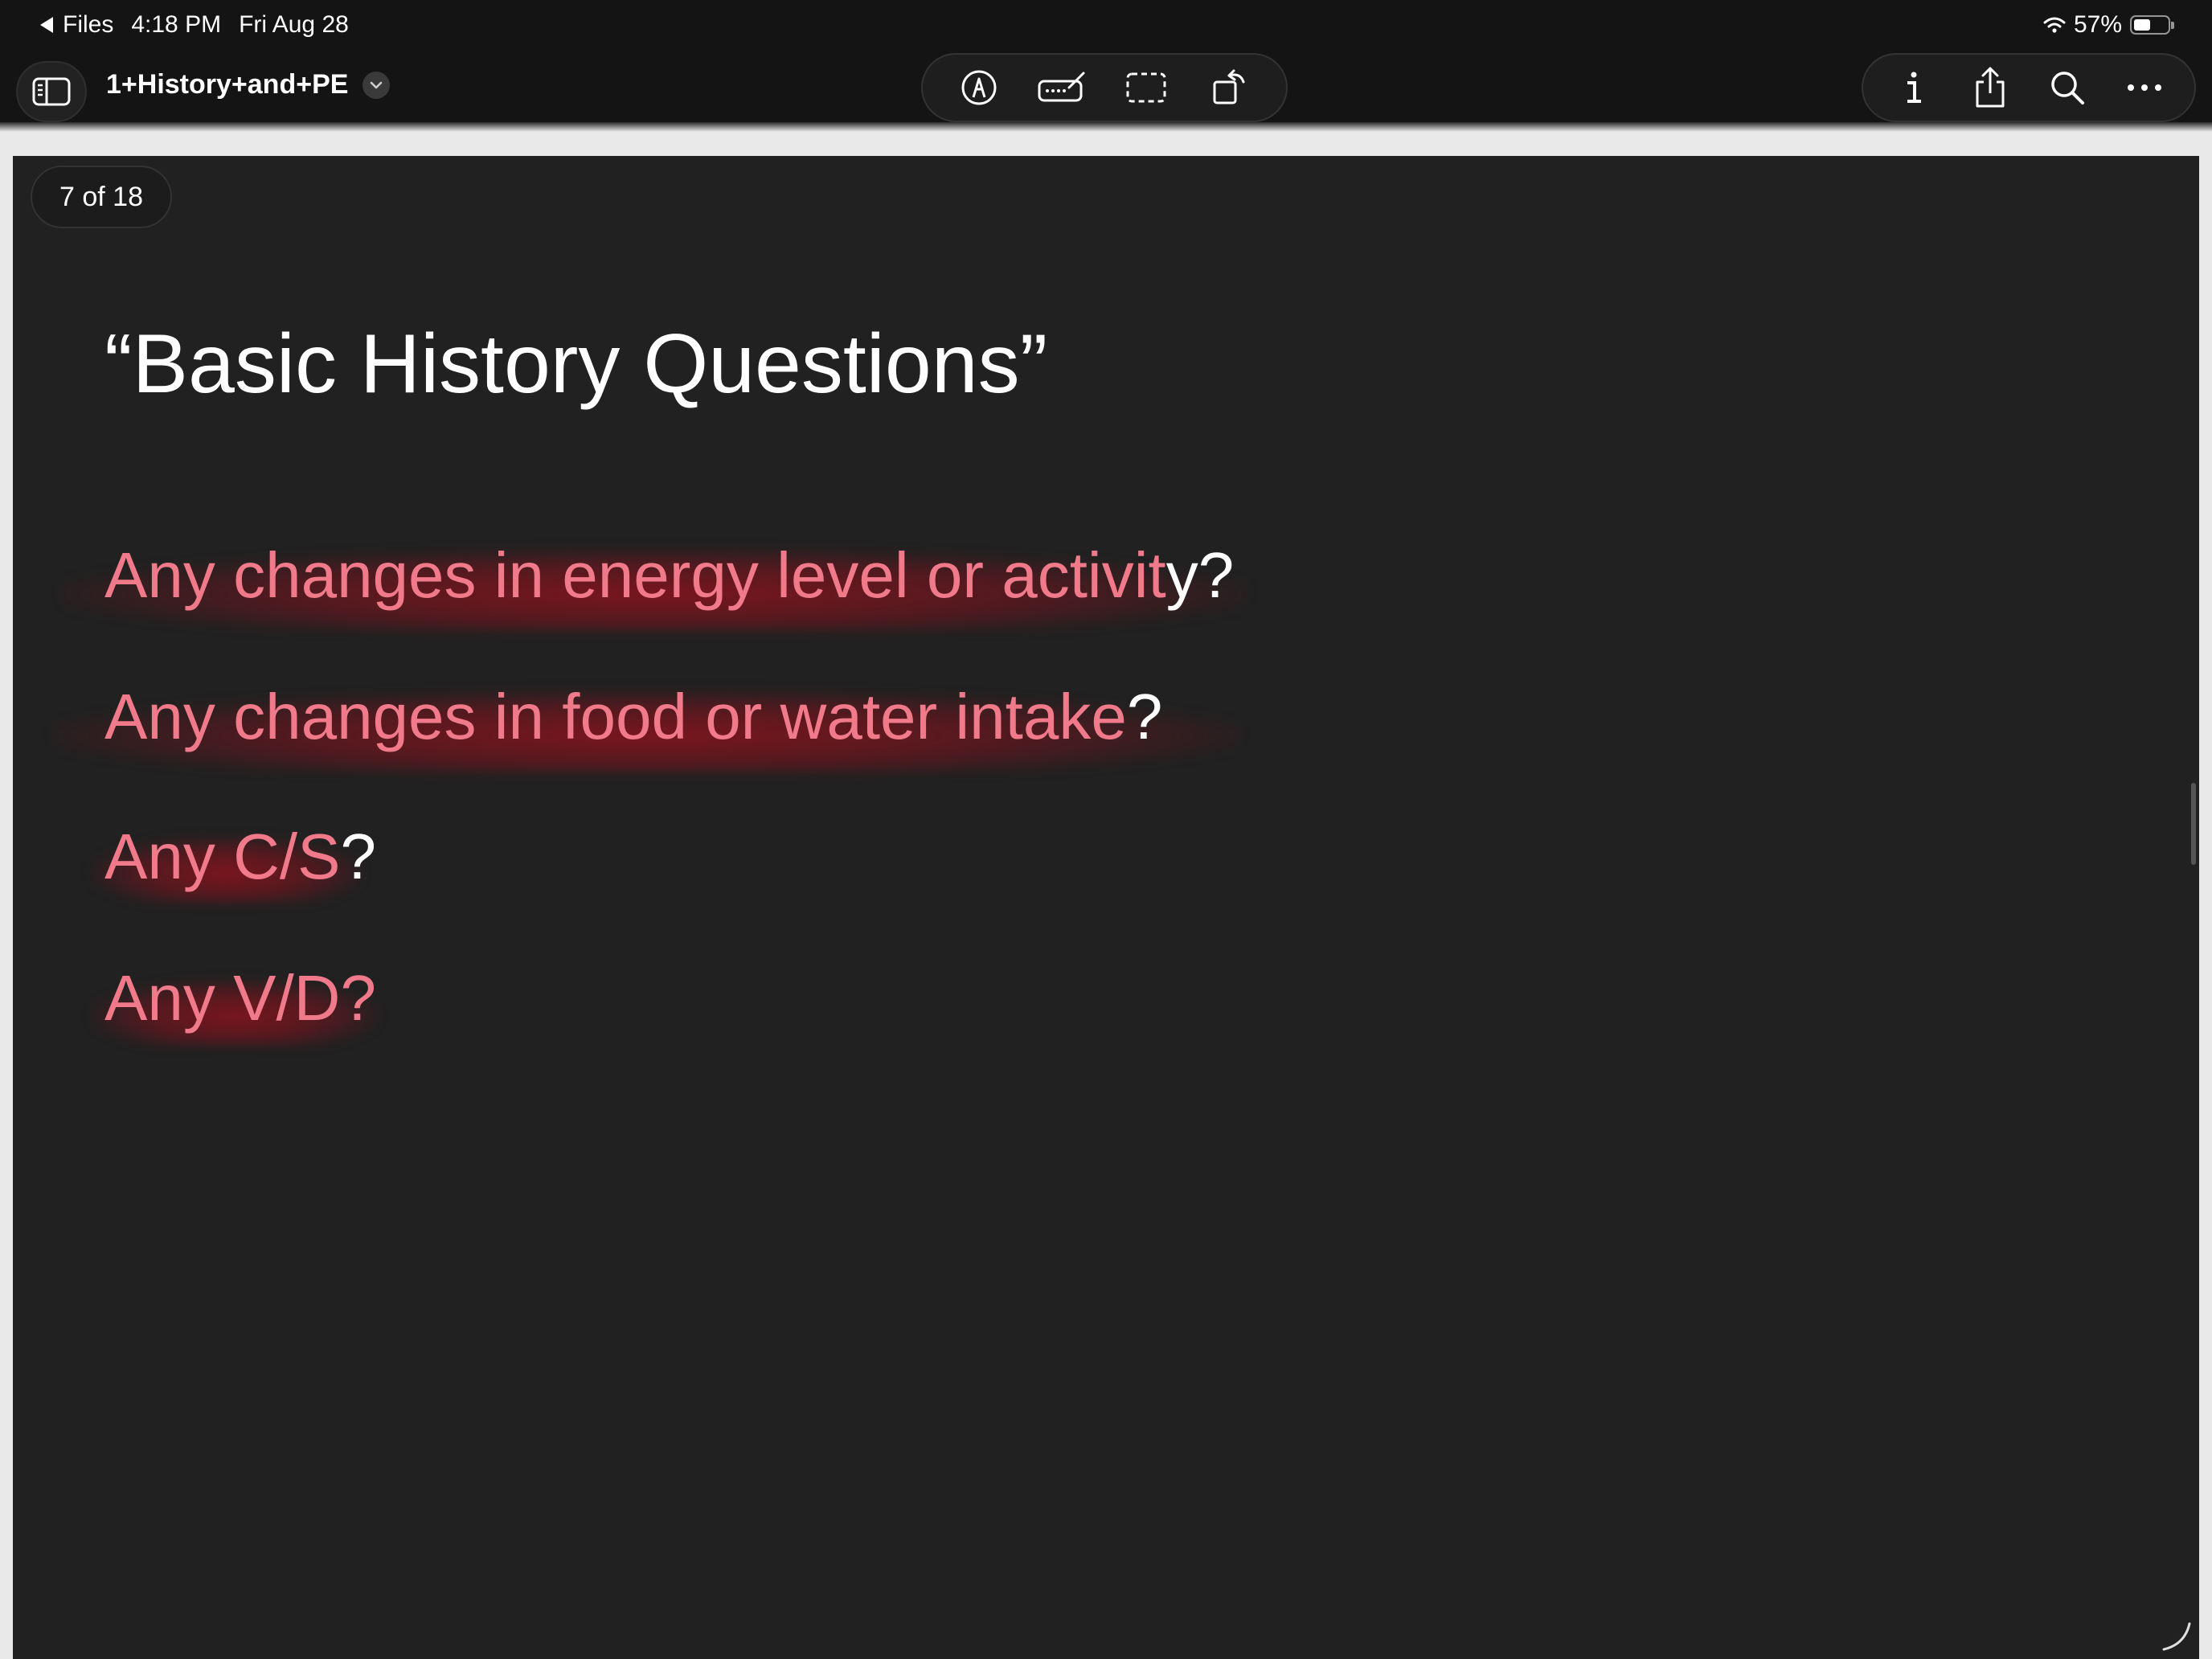  I want to click on battery-icon, so click(2152, 25).